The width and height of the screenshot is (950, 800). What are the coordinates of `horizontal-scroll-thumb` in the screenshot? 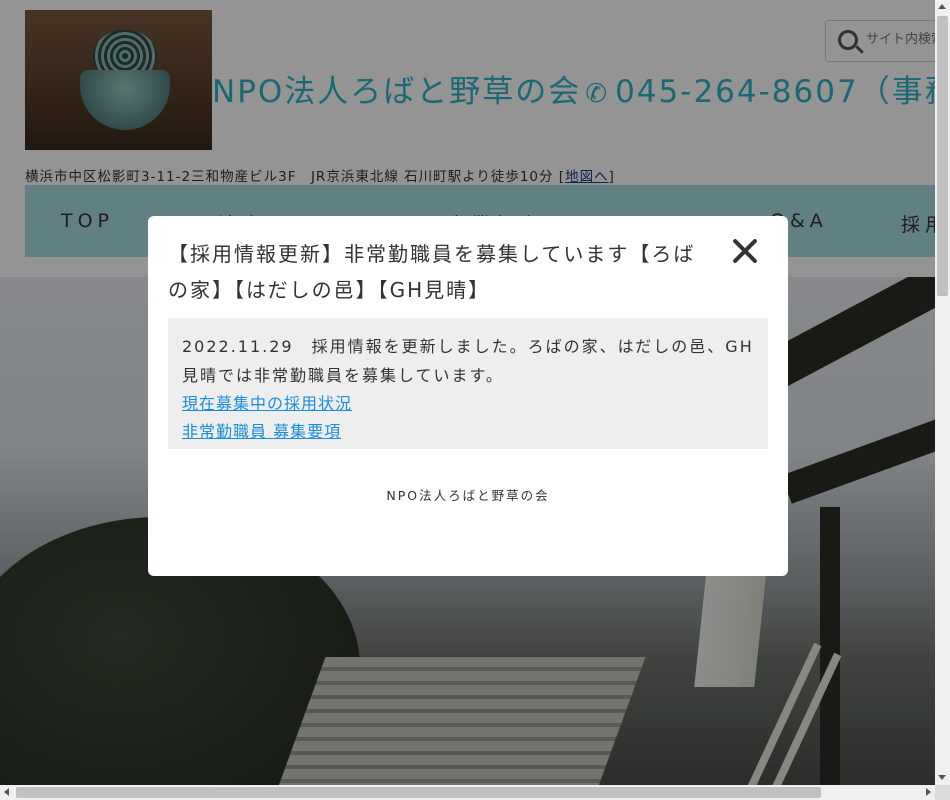 It's located at (418, 792).